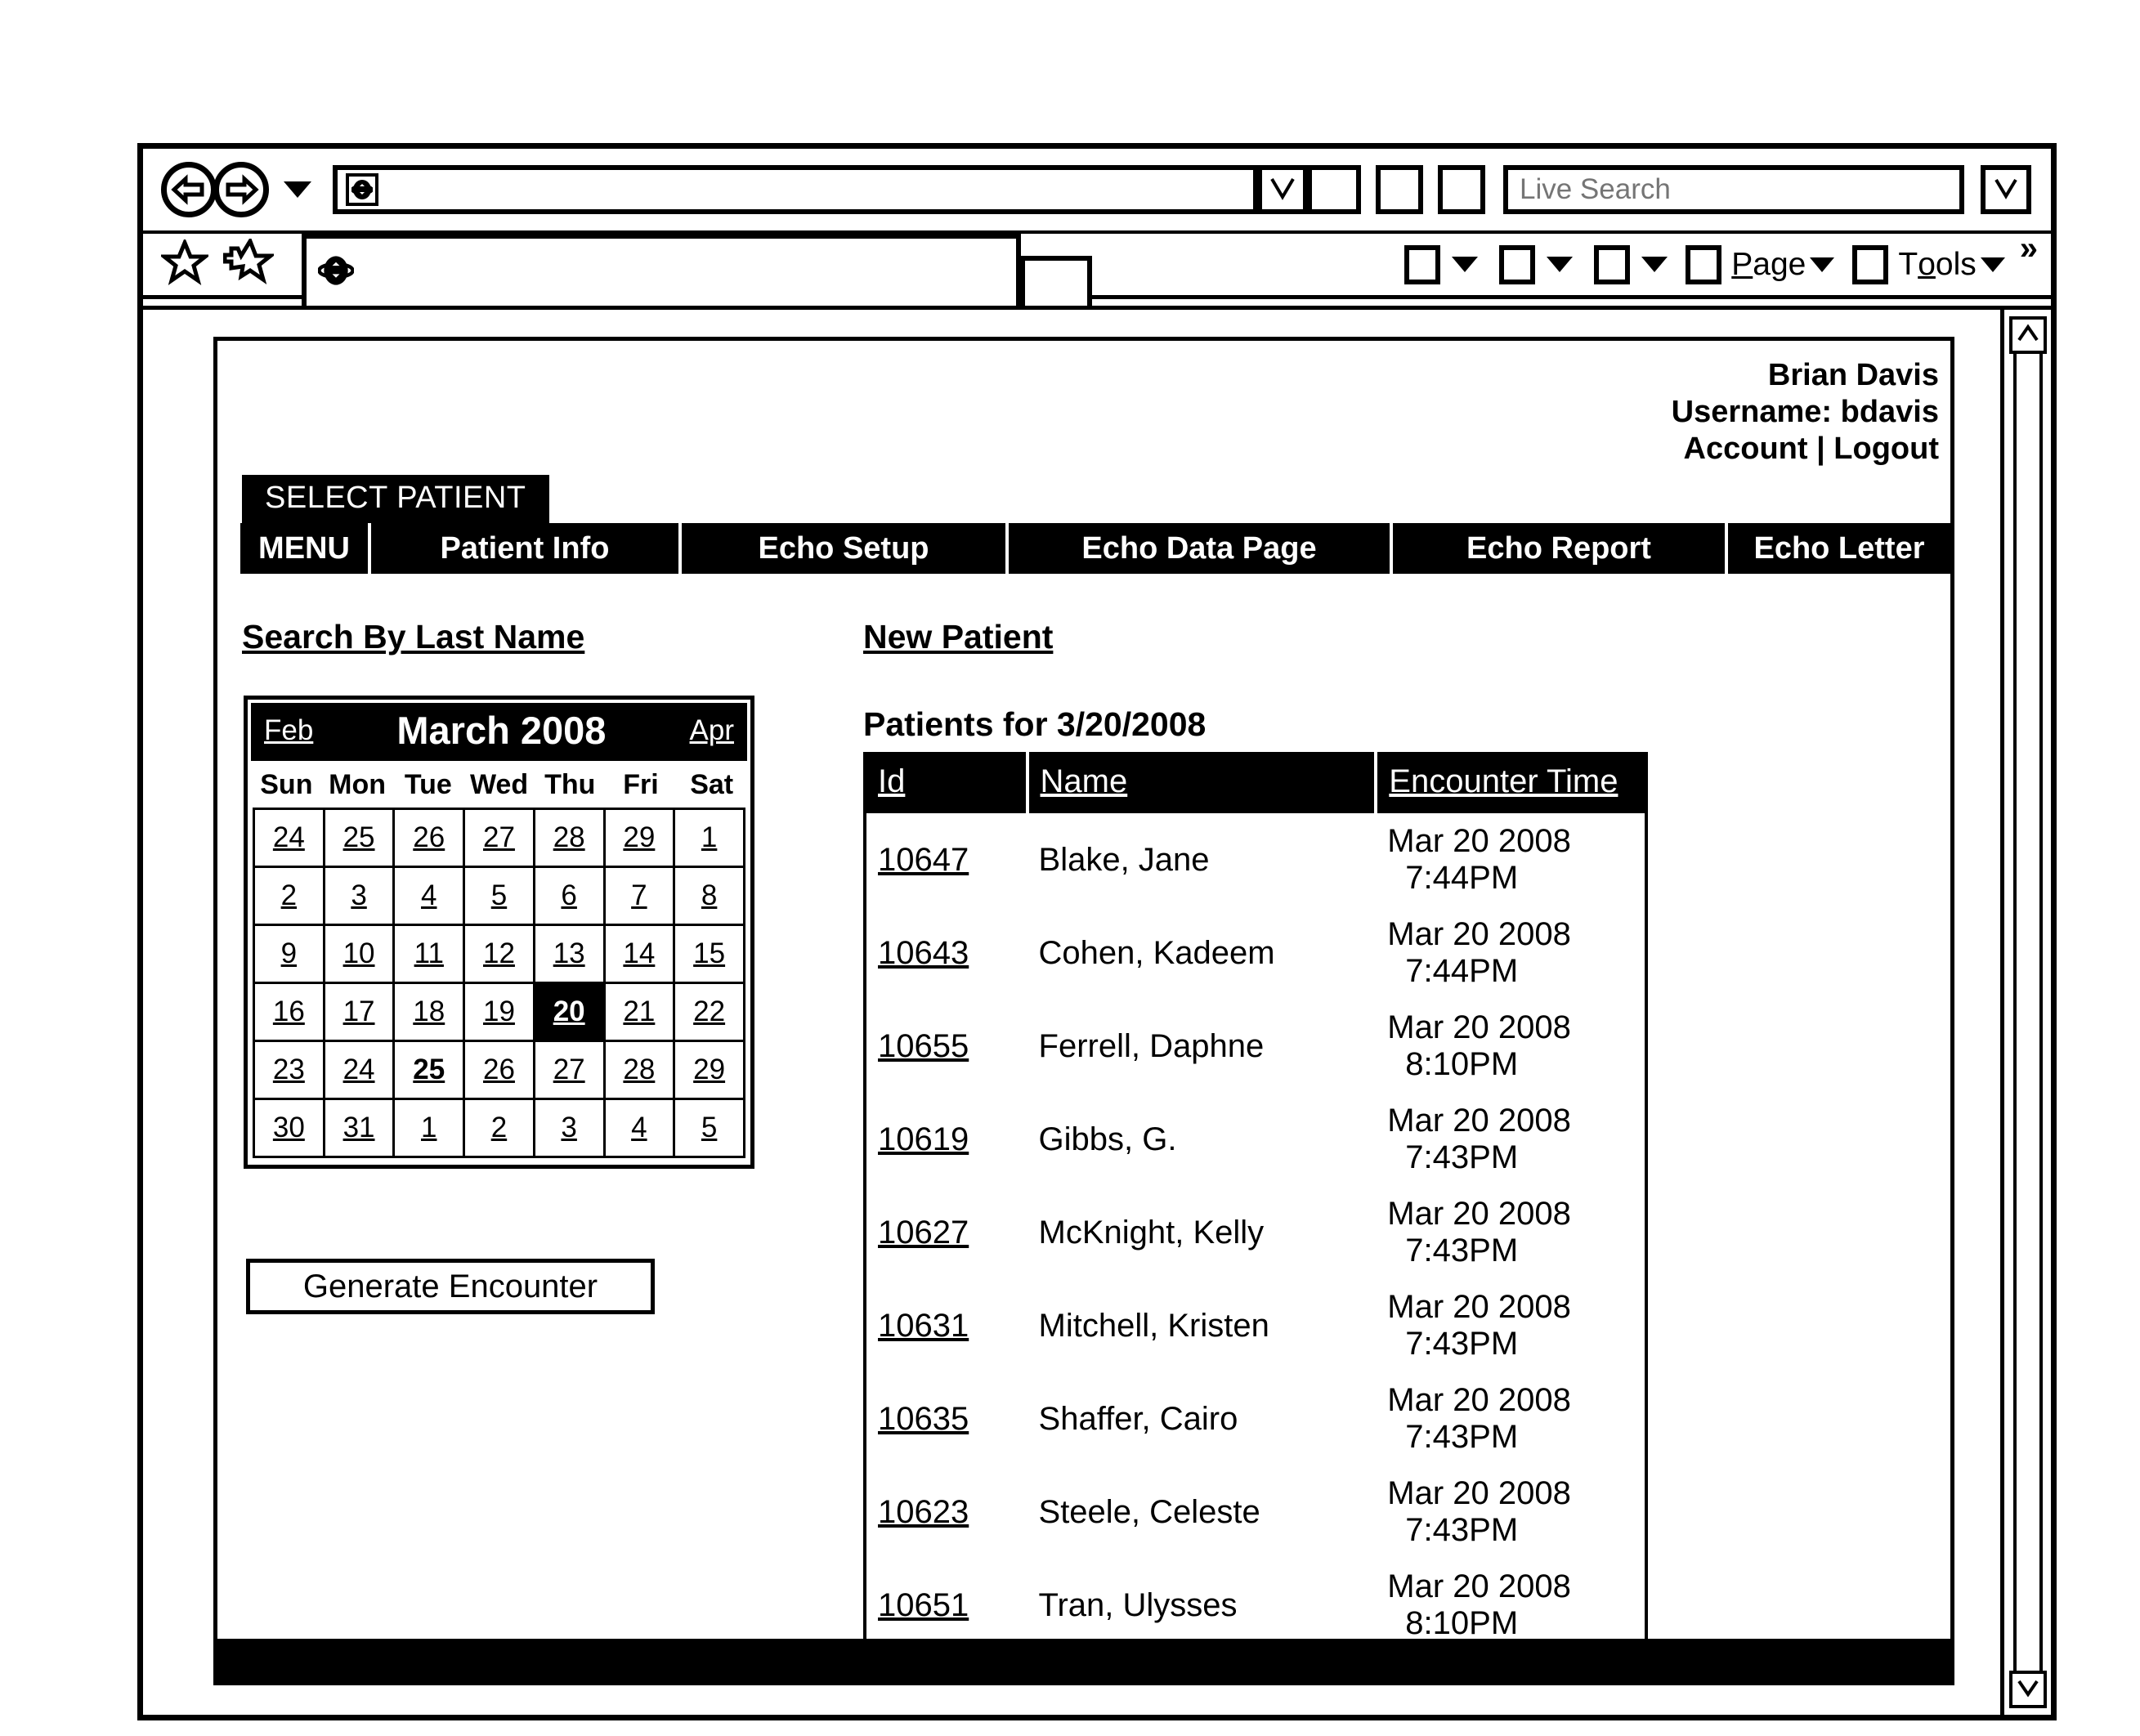  What do you see at coordinates (1461, 189) in the screenshot?
I see `stop-button` at bounding box center [1461, 189].